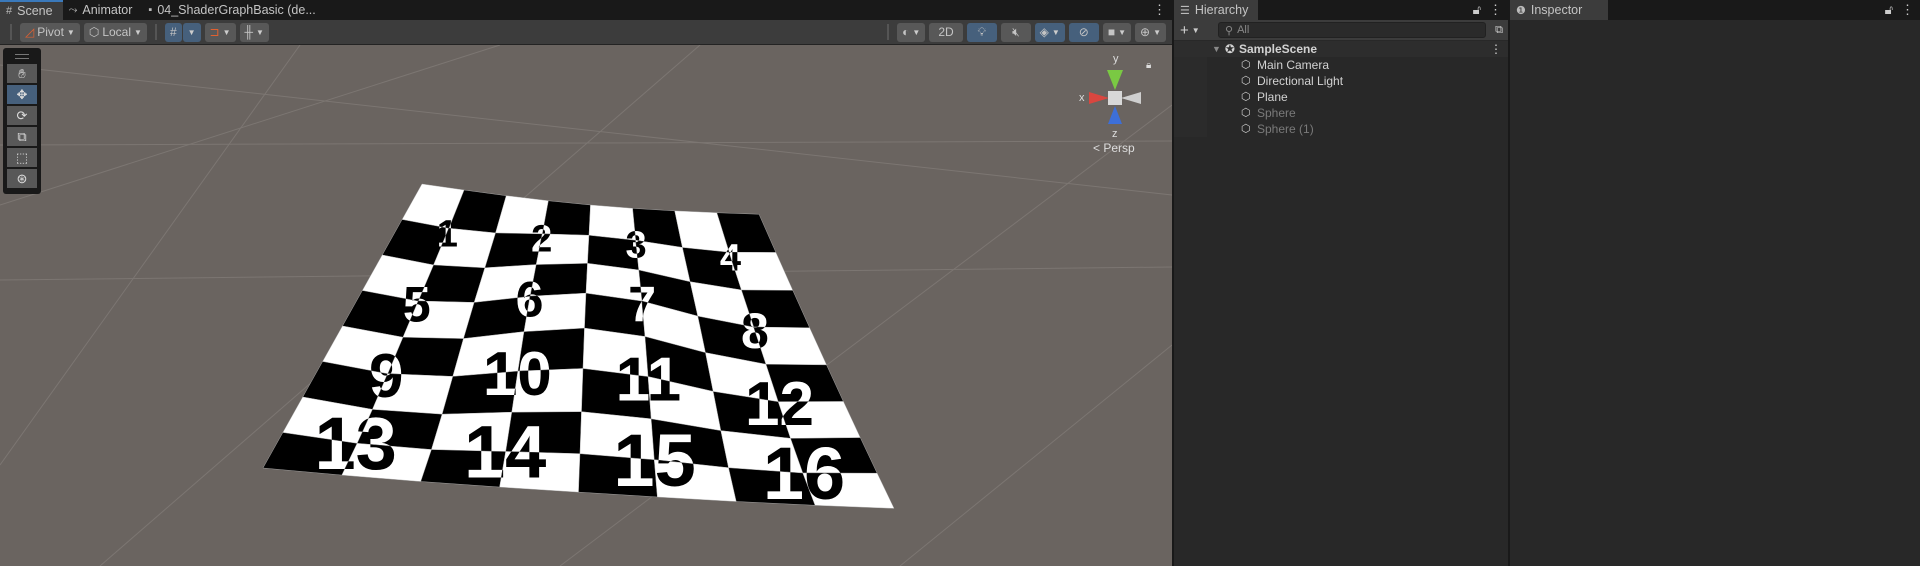 The height and width of the screenshot is (566, 1920). I want to click on local-label: Local, so click(117, 32).